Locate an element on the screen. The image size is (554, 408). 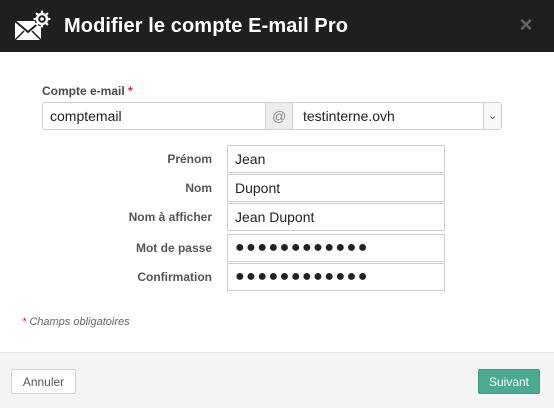
last-name-label: Nom is located at coordinates (198, 188).